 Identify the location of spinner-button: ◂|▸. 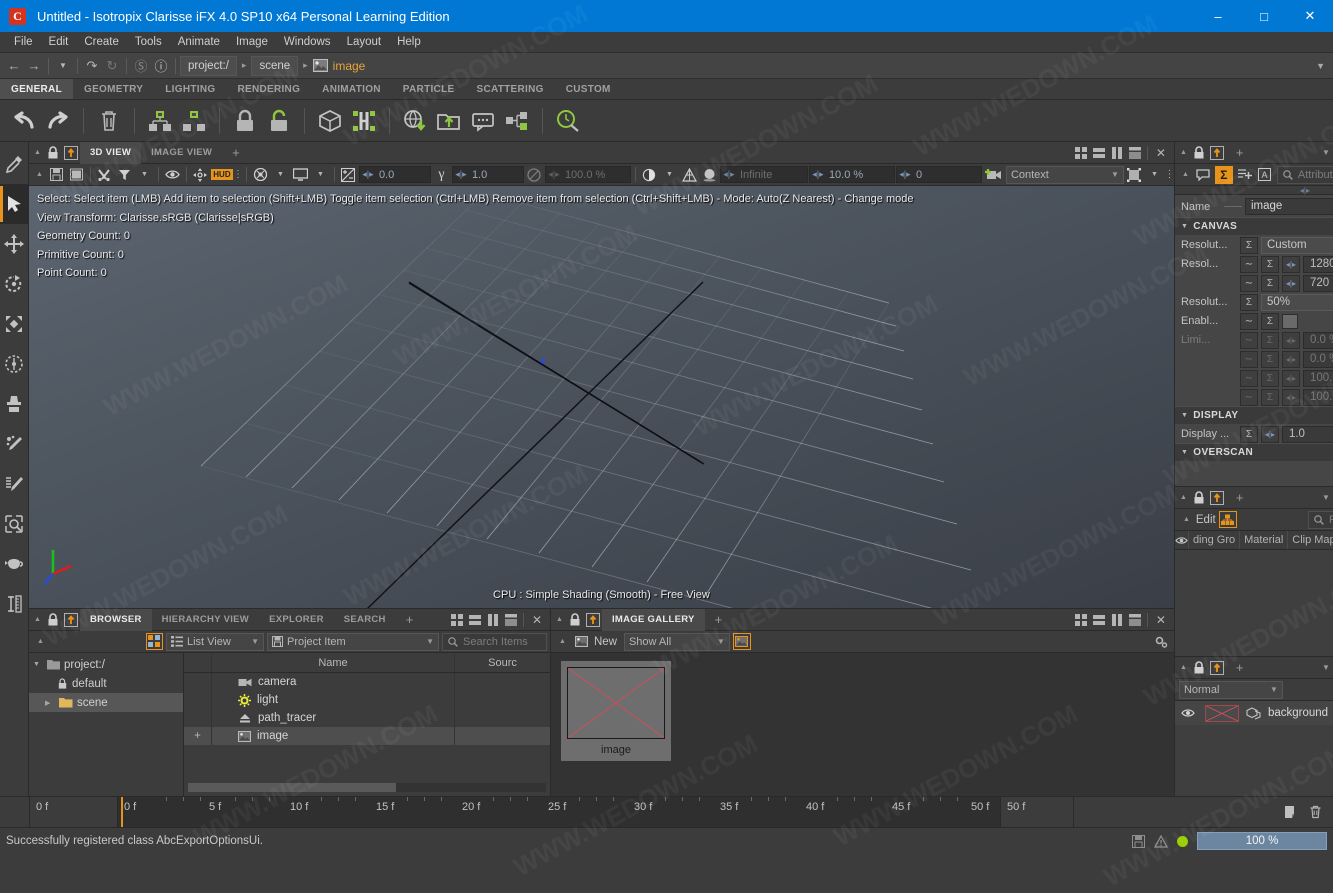
(1291, 283).